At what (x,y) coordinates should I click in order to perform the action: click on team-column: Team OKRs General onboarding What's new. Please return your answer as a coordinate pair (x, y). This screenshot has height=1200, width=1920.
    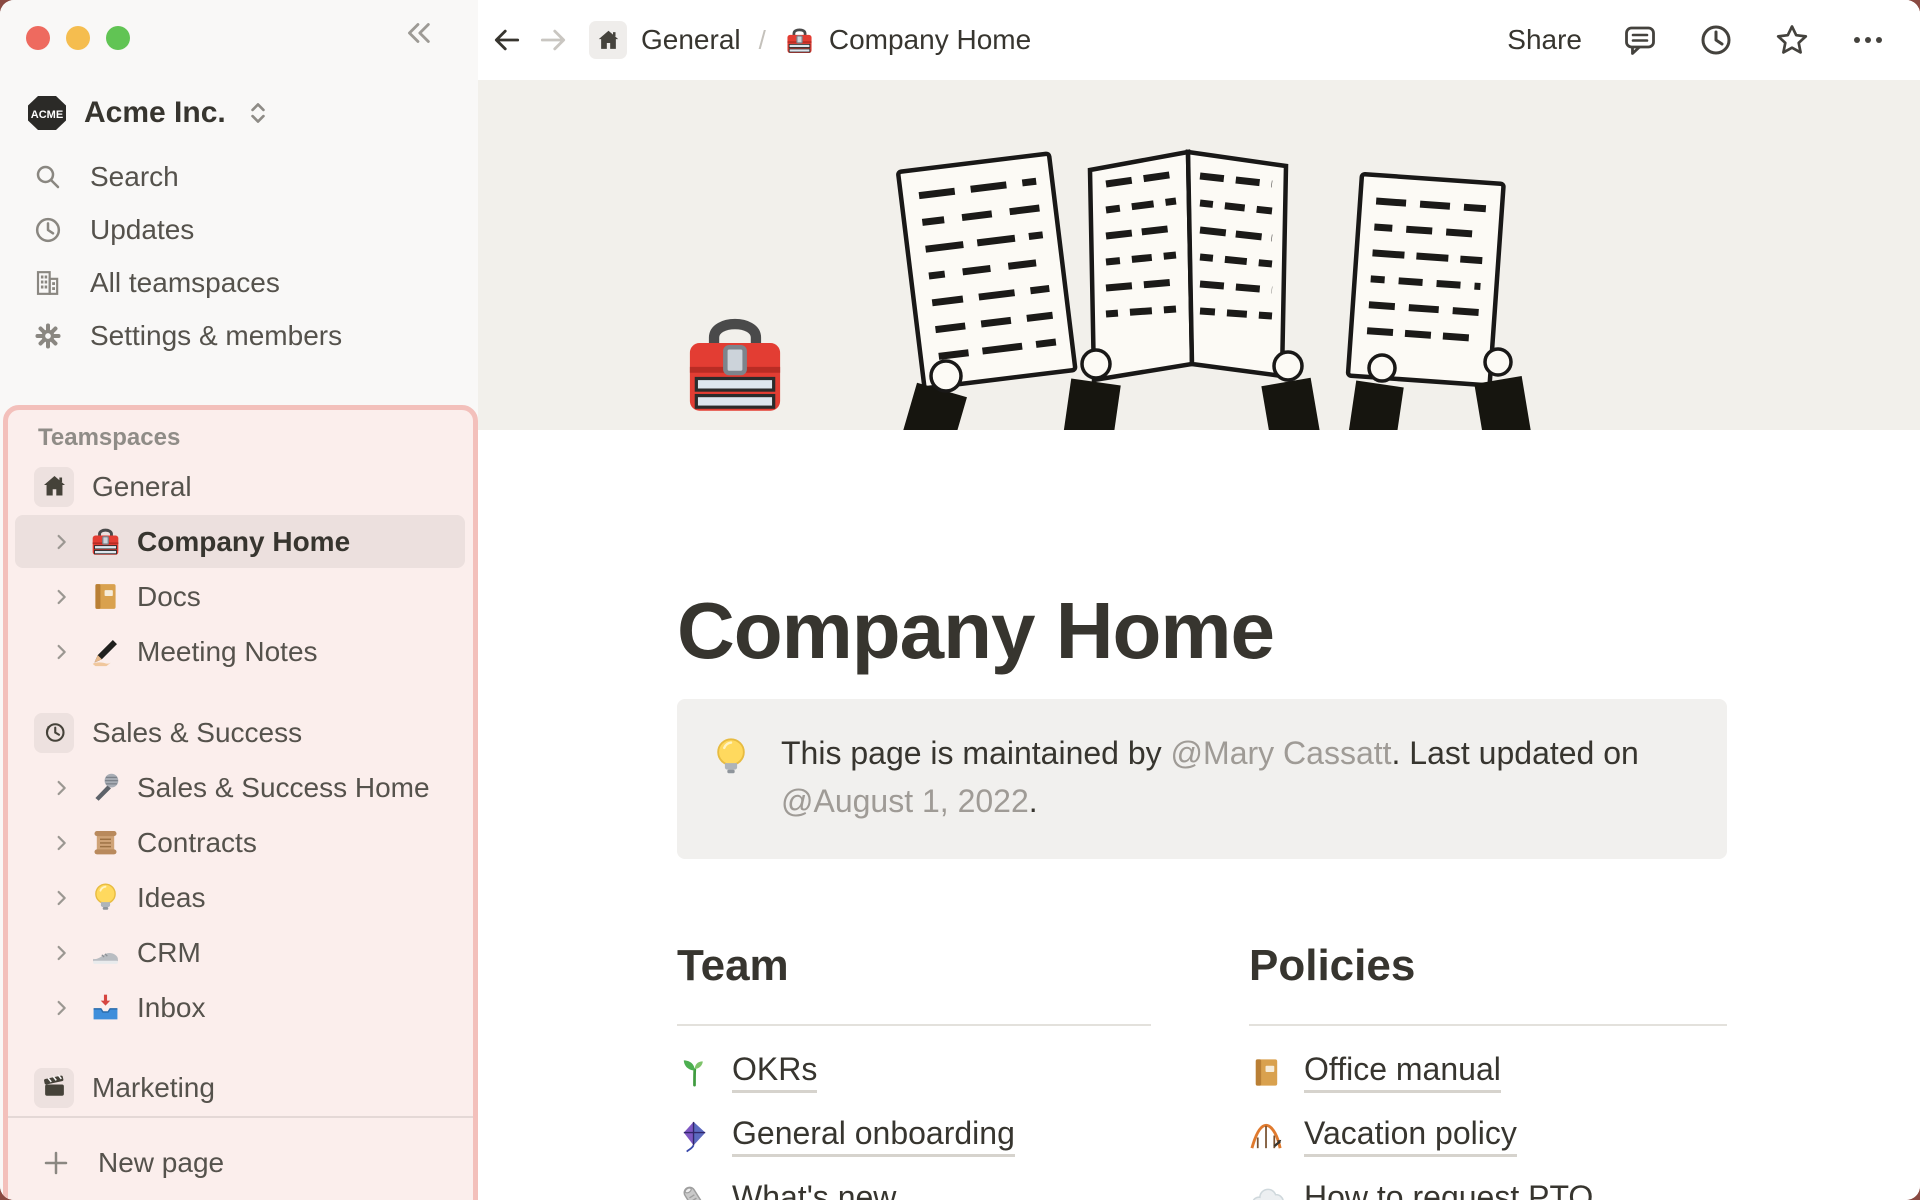
    Looking at the image, I should click on (914, 1070).